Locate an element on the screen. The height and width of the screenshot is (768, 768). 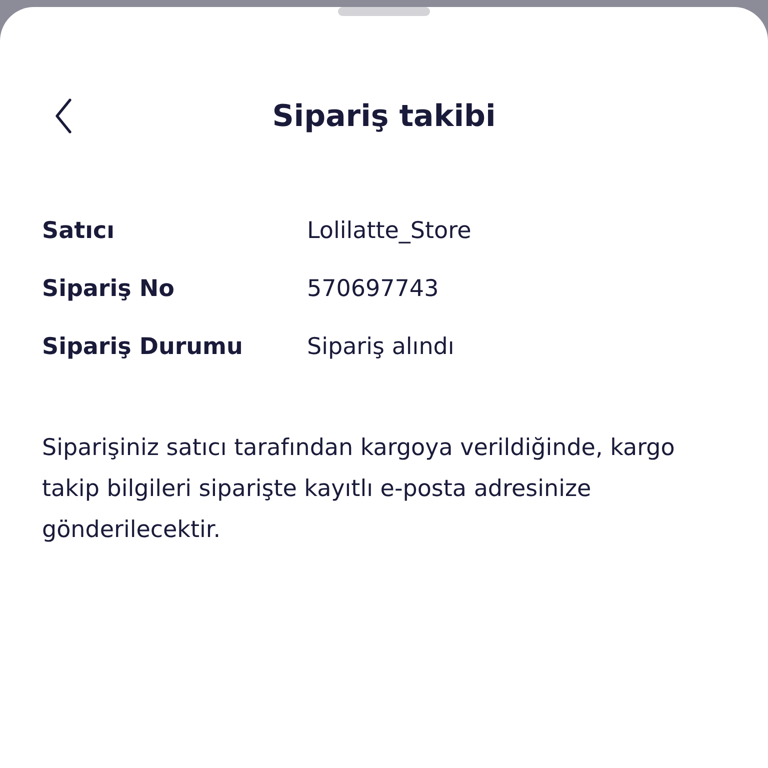
detail-value: 570697743 is located at coordinates (373, 289).